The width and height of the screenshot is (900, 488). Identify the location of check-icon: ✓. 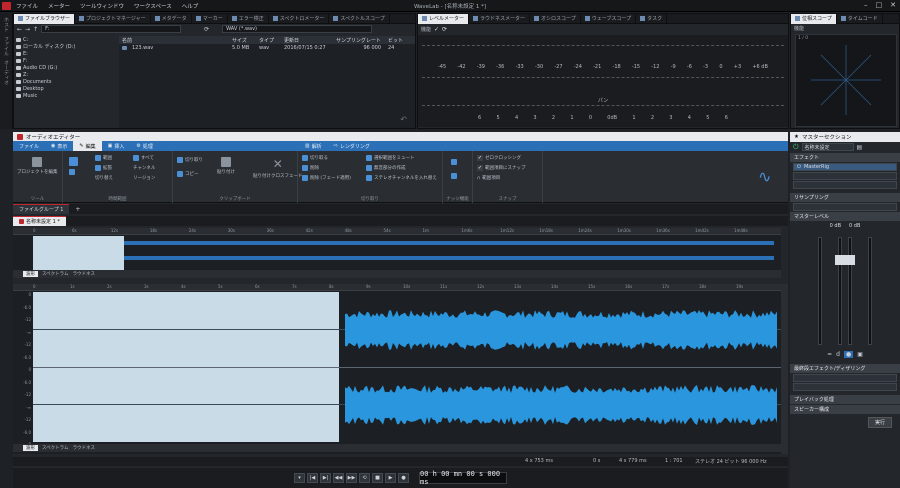
(436, 29).